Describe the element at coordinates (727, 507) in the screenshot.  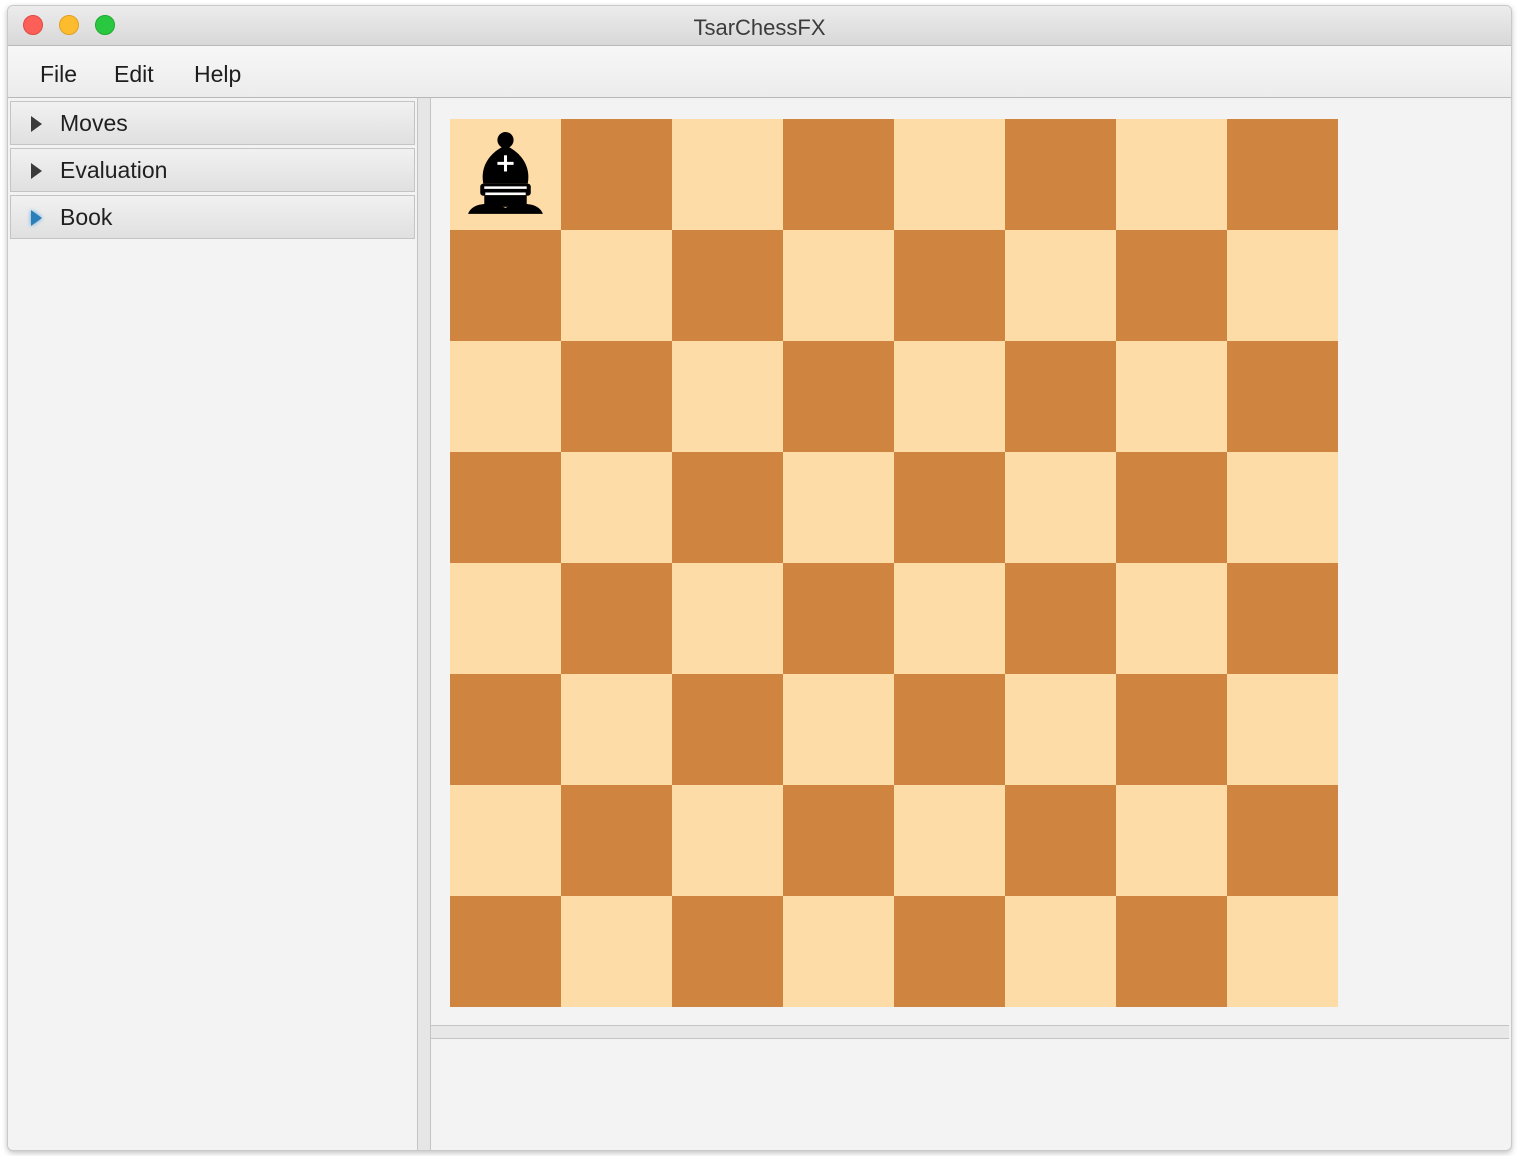
I see `board-square-c5` at that location.